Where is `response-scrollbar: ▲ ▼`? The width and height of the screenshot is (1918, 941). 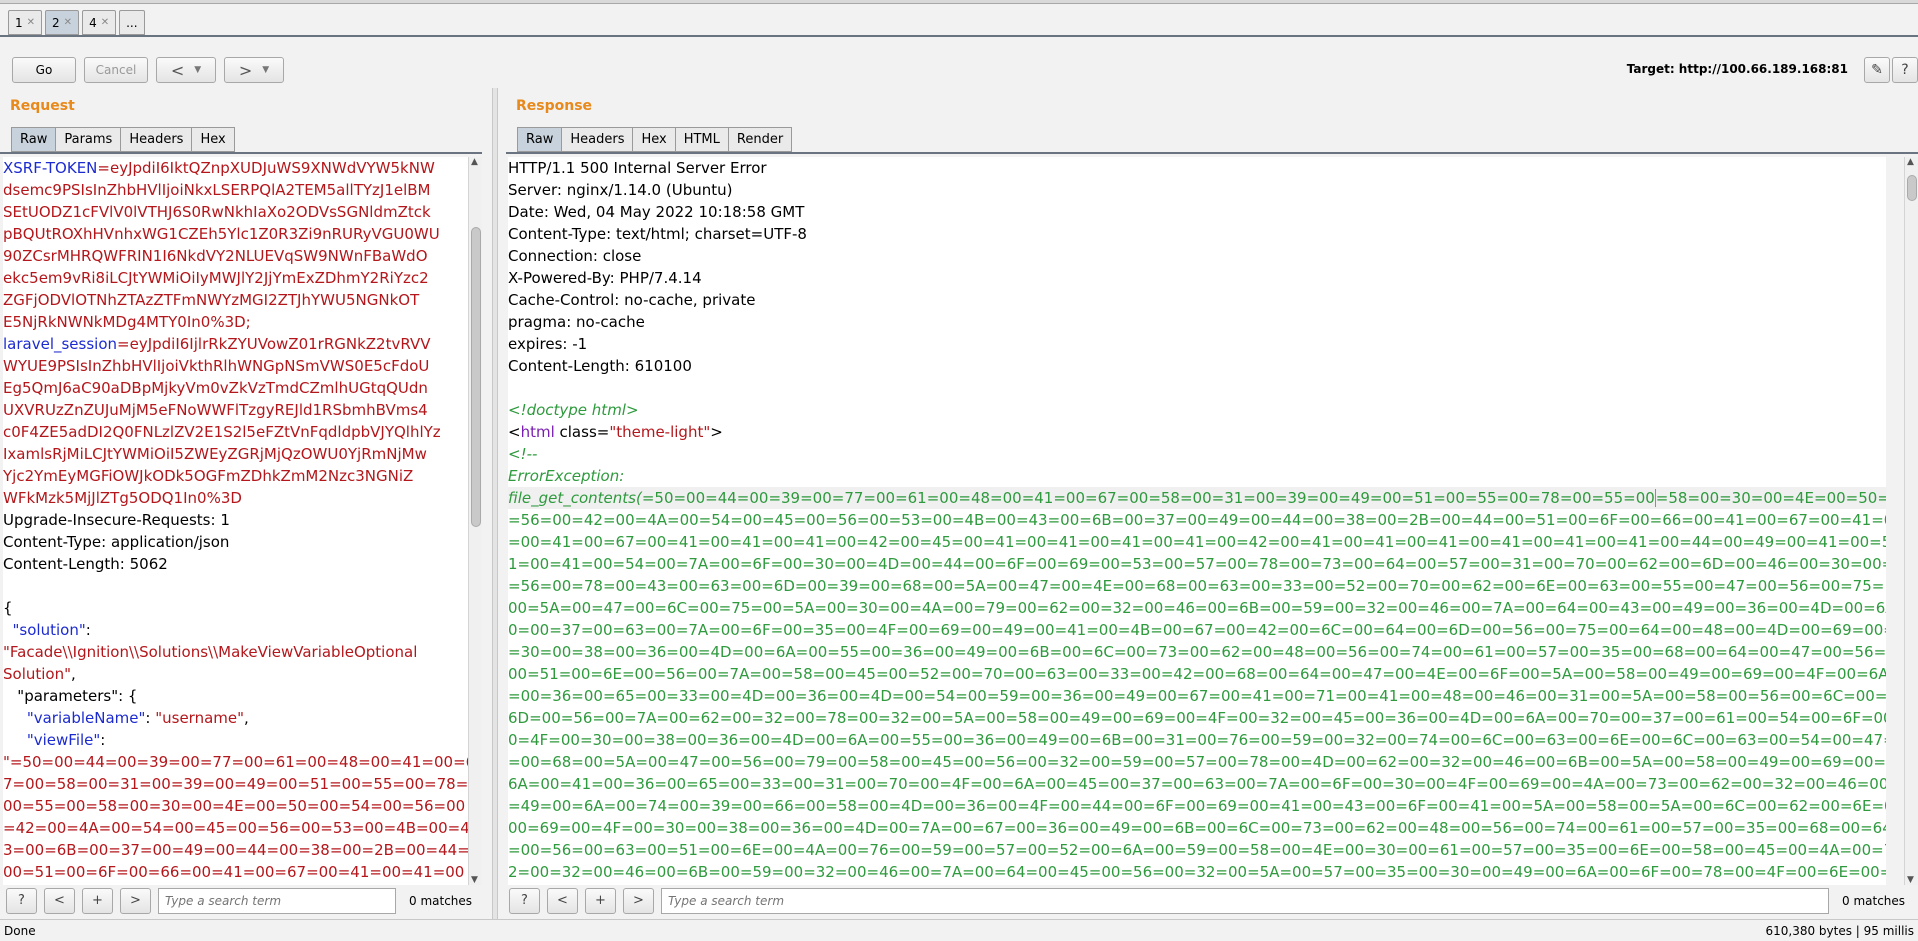
response-scrollbar: ▲ ▼ is located at coordinates (1911, 521).